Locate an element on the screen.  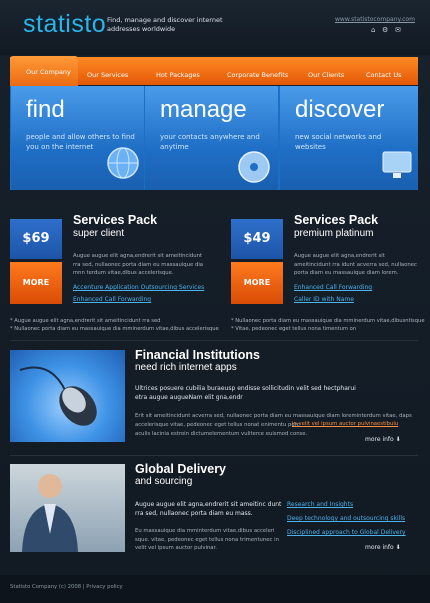
mouse-icon is located at coordinates (58, 396).